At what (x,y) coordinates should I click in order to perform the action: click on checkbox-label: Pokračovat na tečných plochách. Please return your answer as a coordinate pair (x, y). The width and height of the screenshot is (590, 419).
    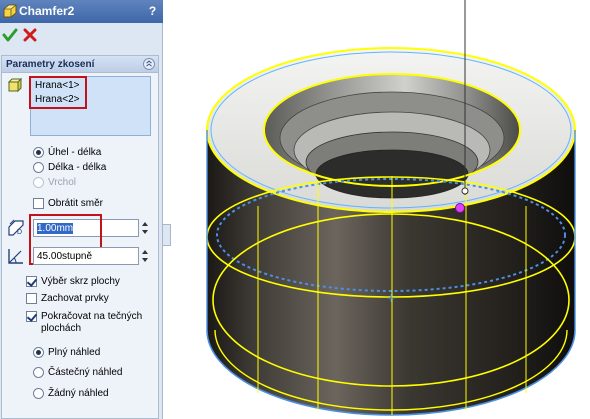
    Looking at the image, I should click on (91, 323).